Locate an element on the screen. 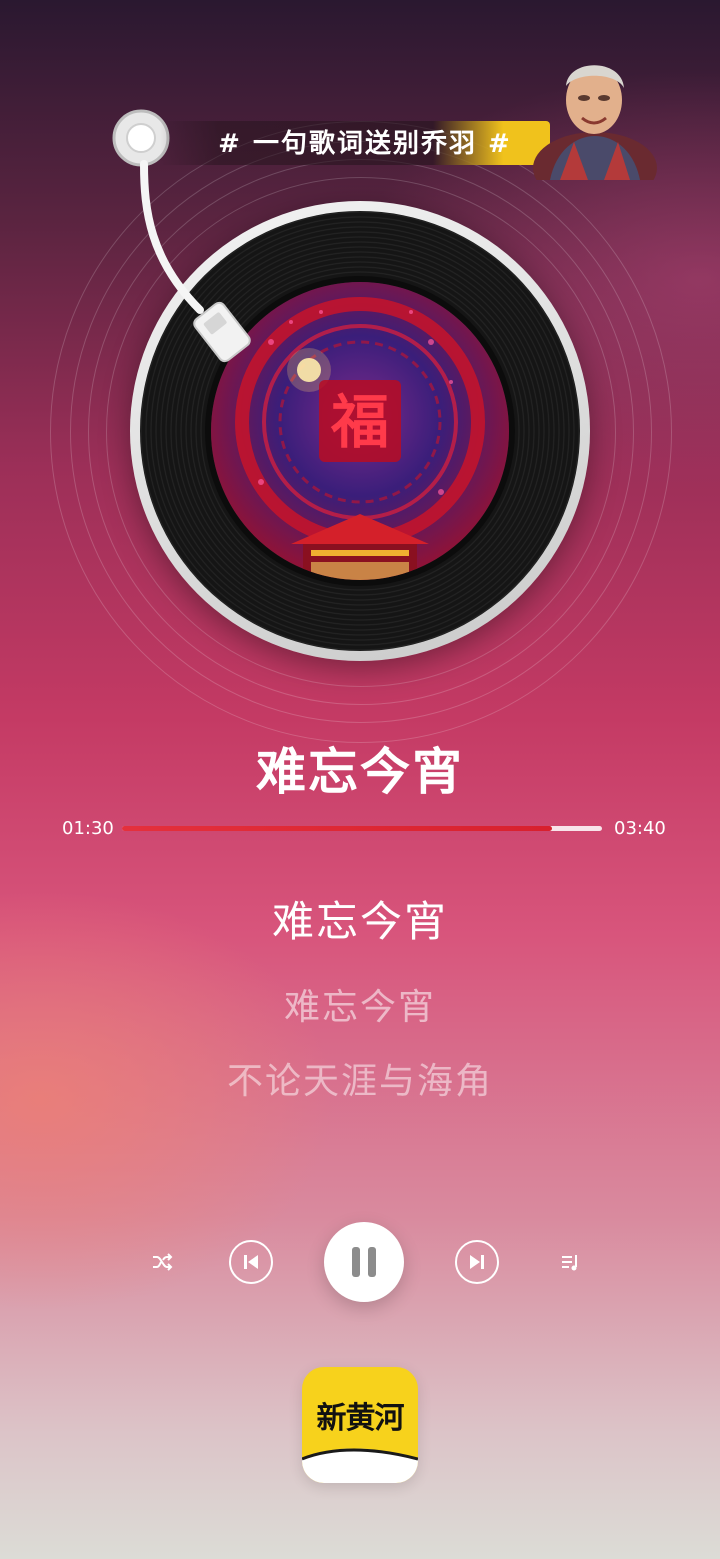  playlist-icon is located at coordinates (569, 1263).